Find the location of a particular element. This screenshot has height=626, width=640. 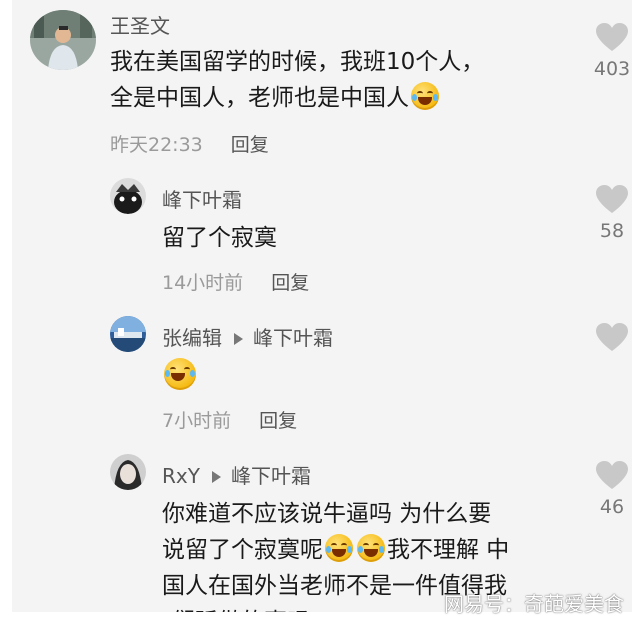

reply-time: 7小时前 is located at coordinates (197, 421).